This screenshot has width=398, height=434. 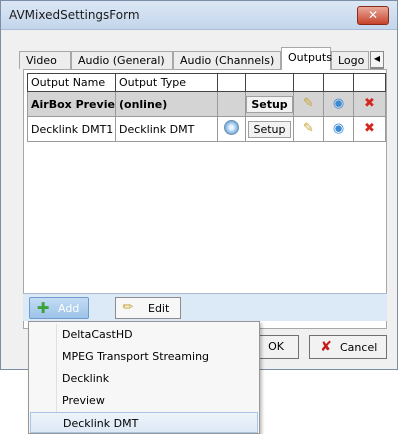 What do you see at coordinates (326, 347) in the screenshot?
I see `cancel-x-icon: ✘` at bounding box center [326, 347].